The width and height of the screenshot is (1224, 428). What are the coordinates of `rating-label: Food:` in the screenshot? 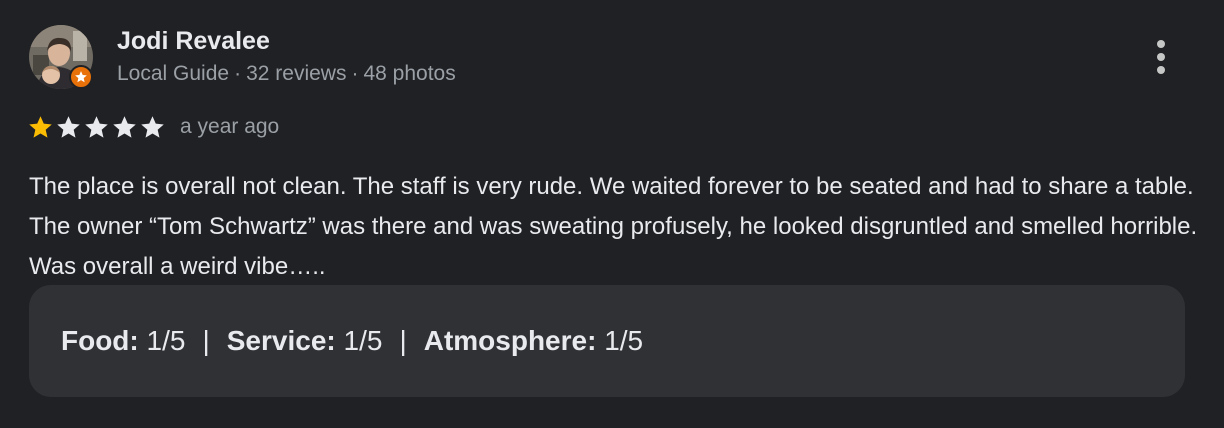 It's located at (100, 340).